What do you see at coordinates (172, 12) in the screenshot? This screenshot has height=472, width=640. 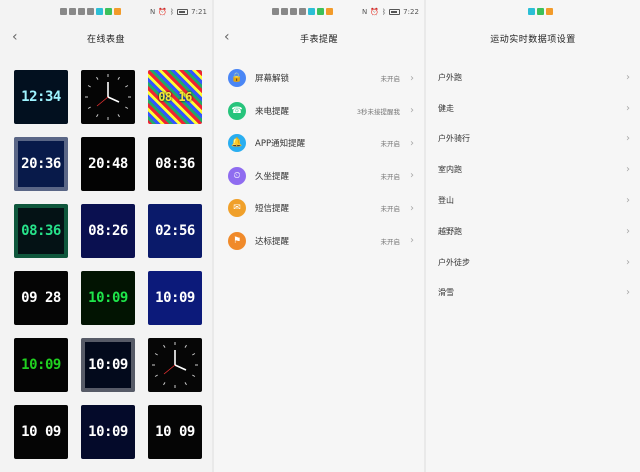 I see `bluetooth-icon: ᛒ` at bounding box center [172, 12].